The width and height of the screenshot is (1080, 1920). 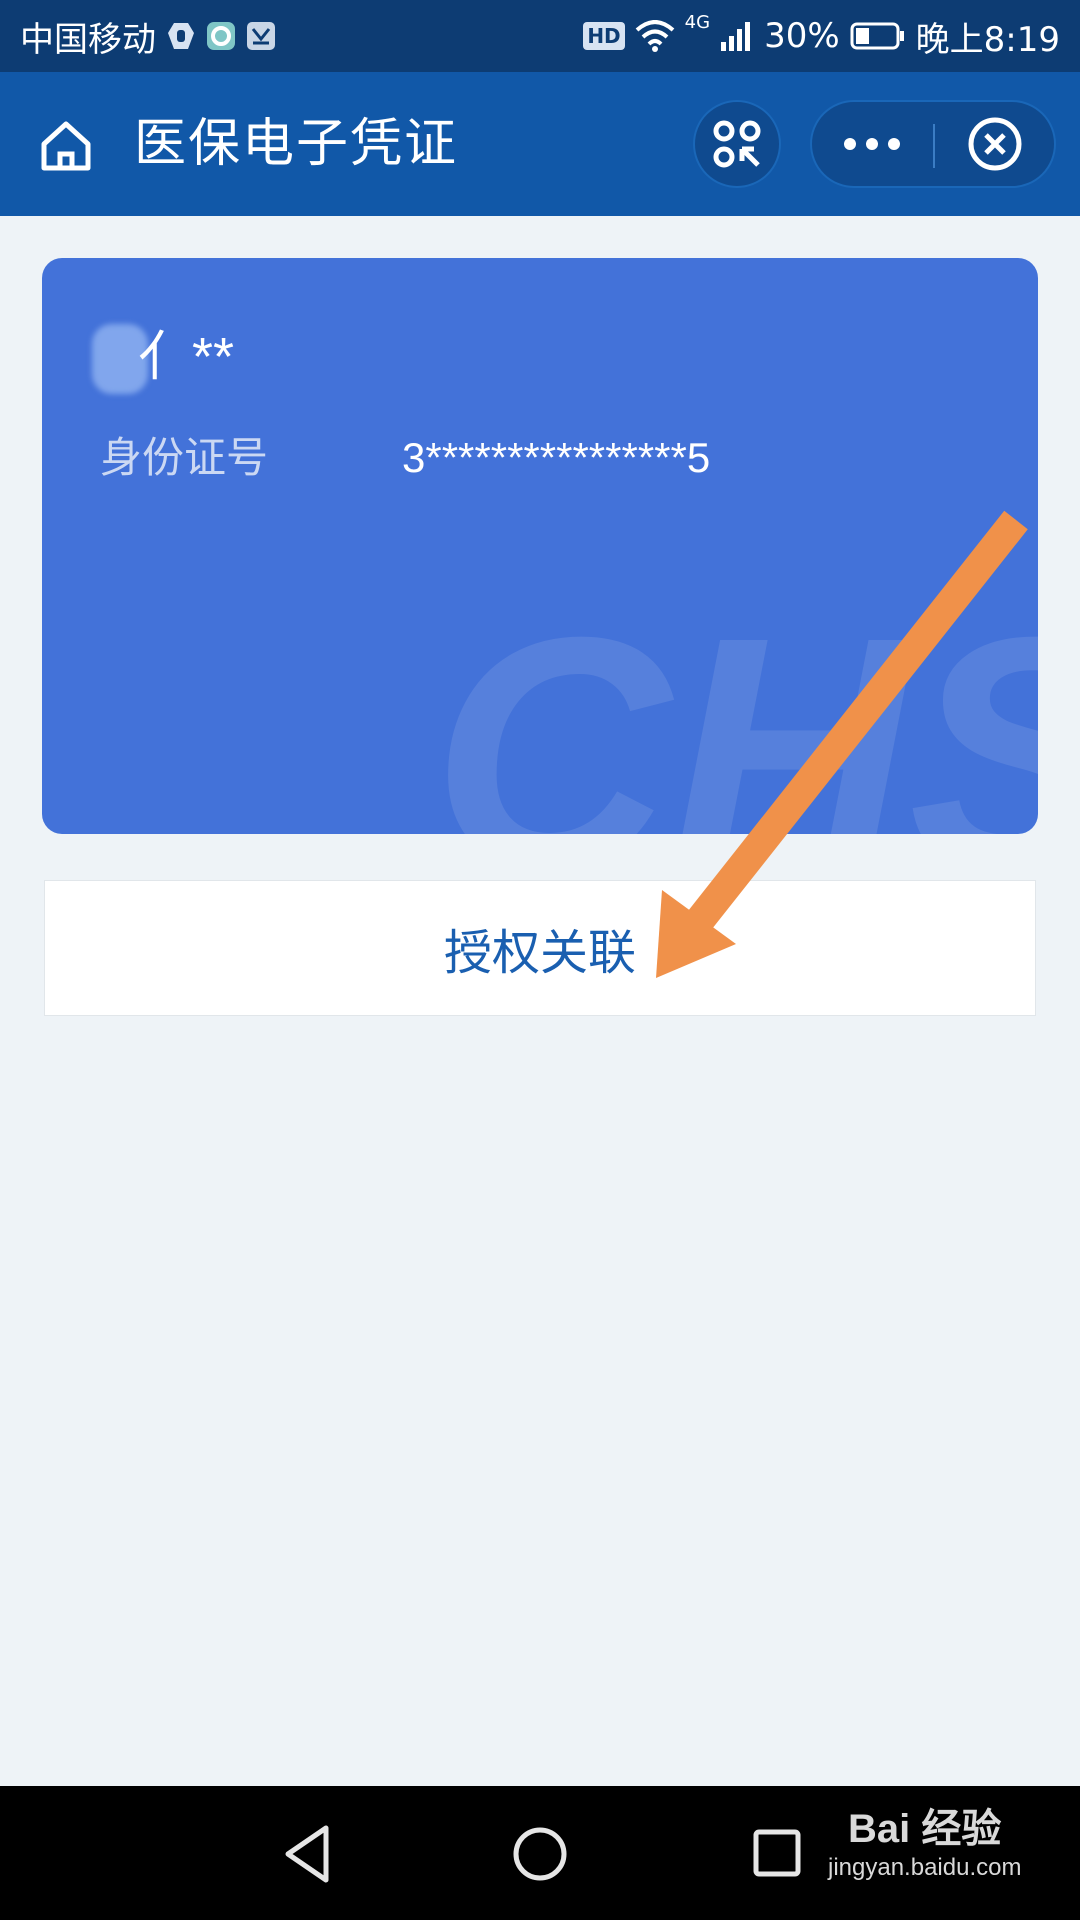 What do you see at coordinates (539, 953) in the screenshot?
I see `authorize-link-label: 授权关联` at bounding box center [539, 953].